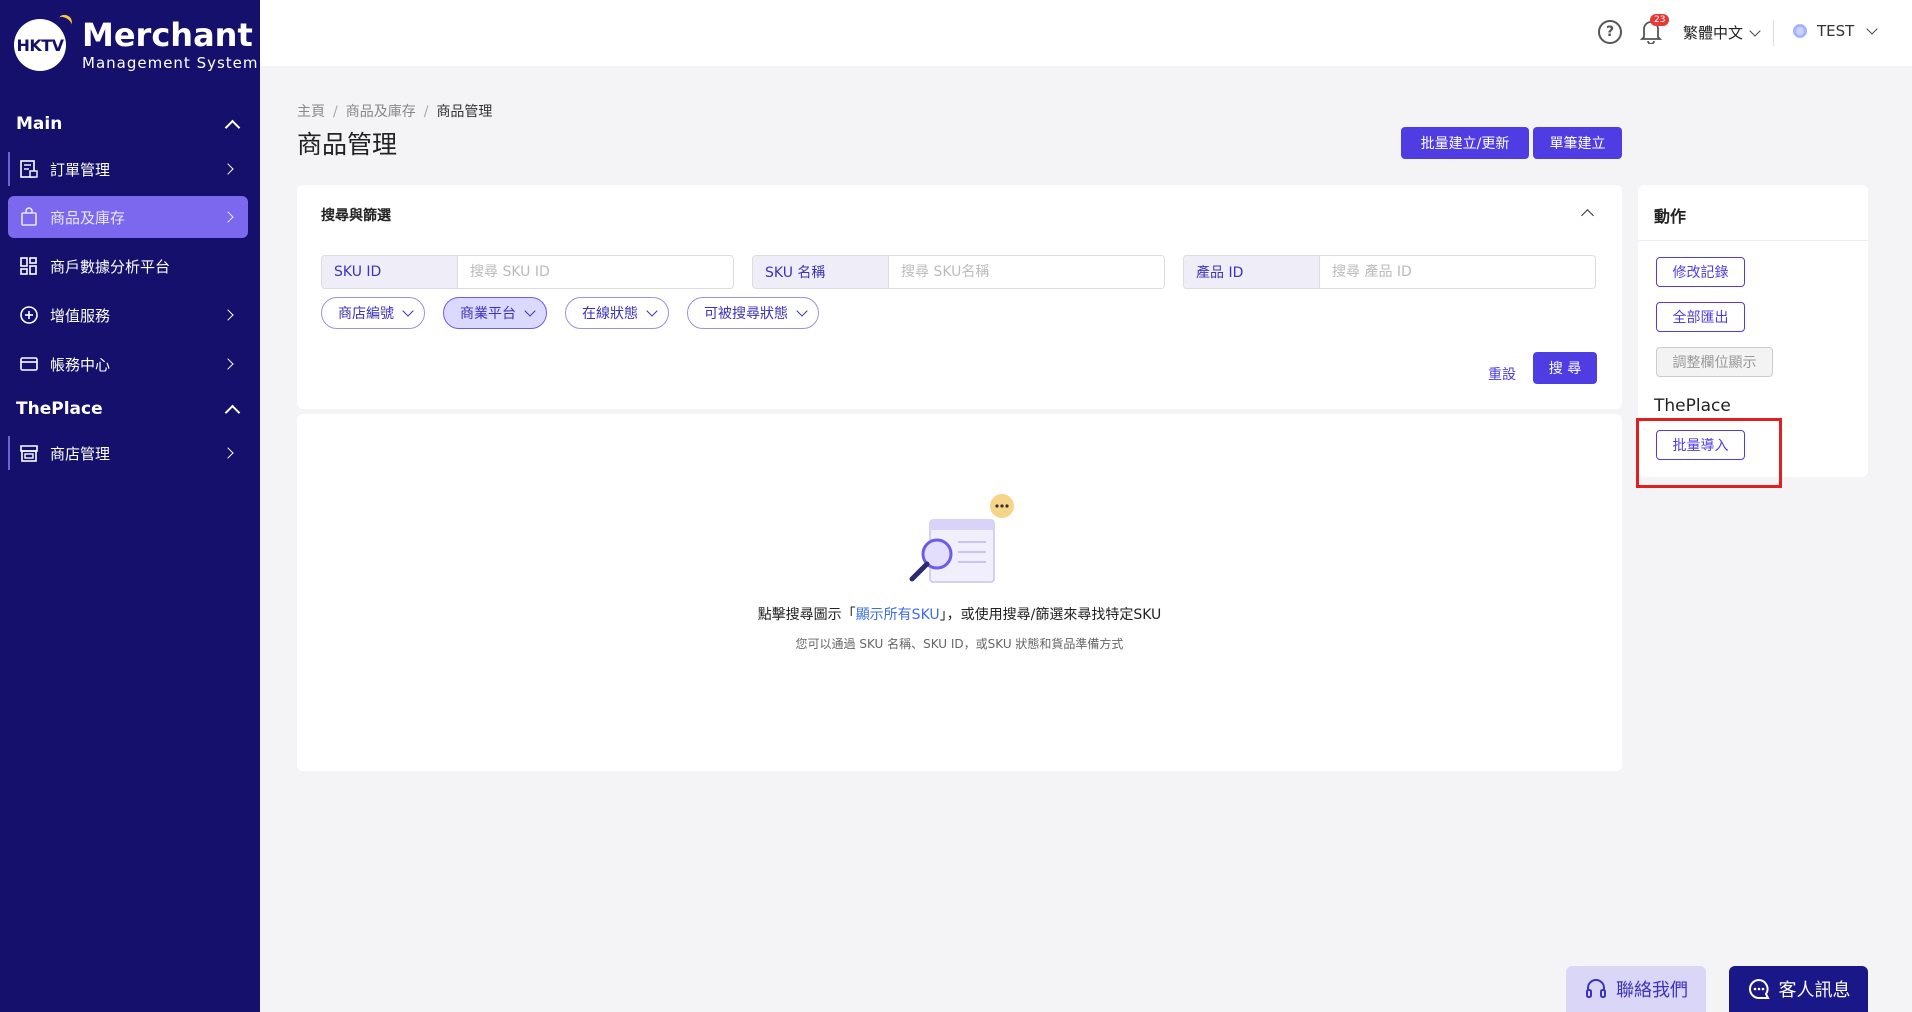  Describe the element at coordinates (961, 538) in the screenshot. I see `search-illustration-icon` at that location.